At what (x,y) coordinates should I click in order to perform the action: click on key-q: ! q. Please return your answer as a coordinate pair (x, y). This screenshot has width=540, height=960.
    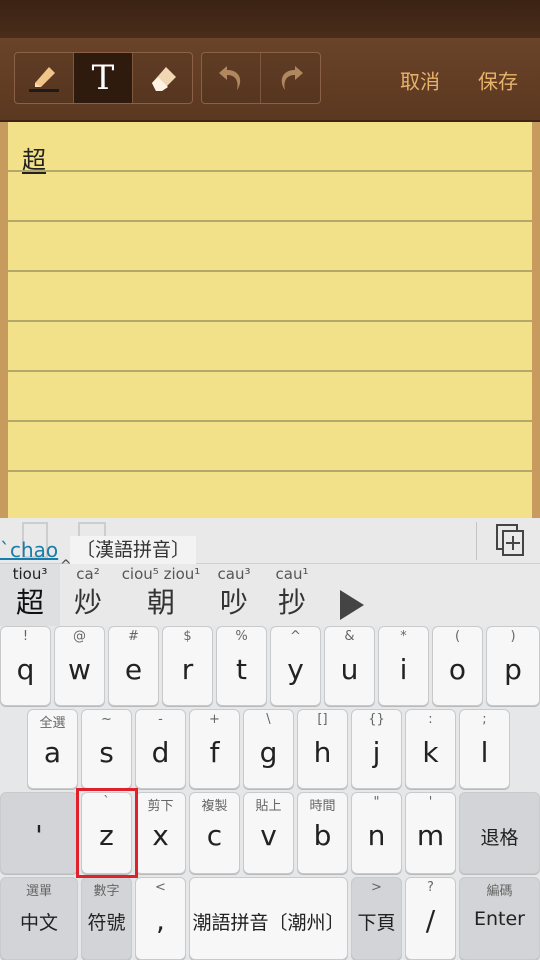
    Looking at the image, I should click on (25, 666).